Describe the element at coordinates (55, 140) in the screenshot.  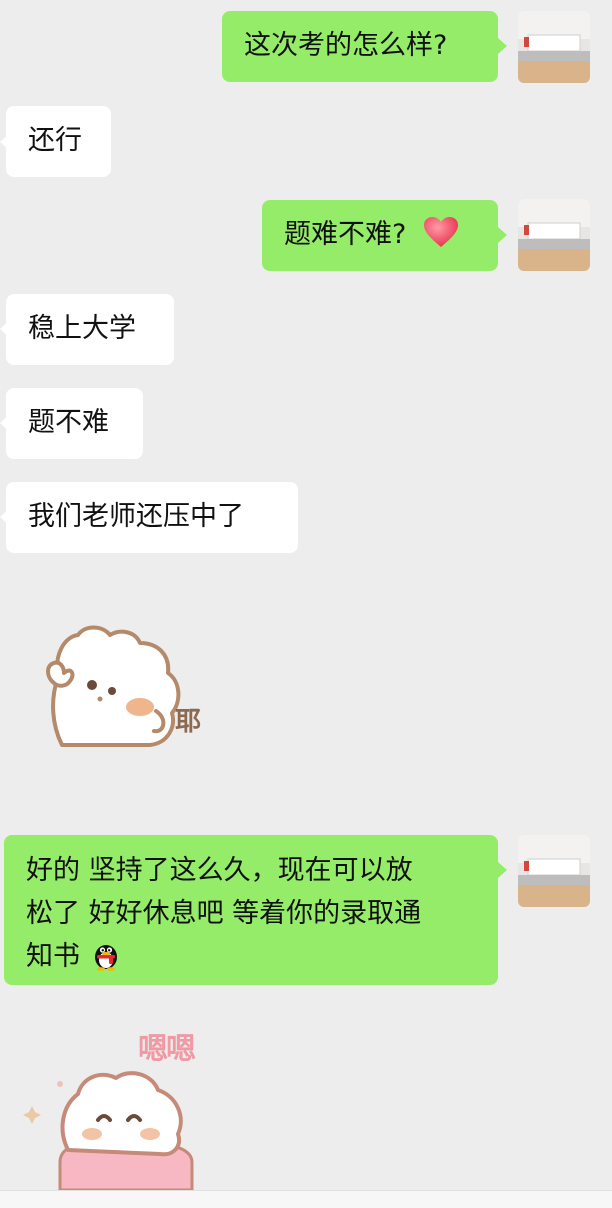
I see `message-text: 还行` at that location.